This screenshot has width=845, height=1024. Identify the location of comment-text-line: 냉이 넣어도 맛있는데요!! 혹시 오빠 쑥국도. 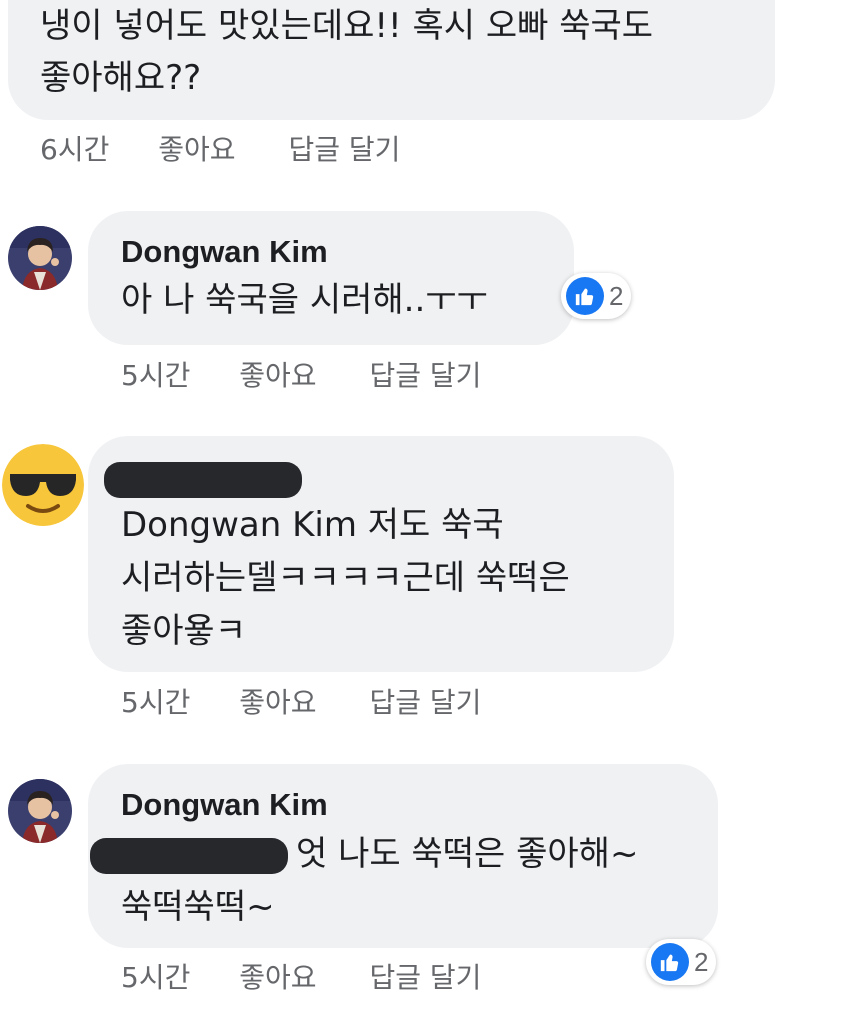
(347, 26).